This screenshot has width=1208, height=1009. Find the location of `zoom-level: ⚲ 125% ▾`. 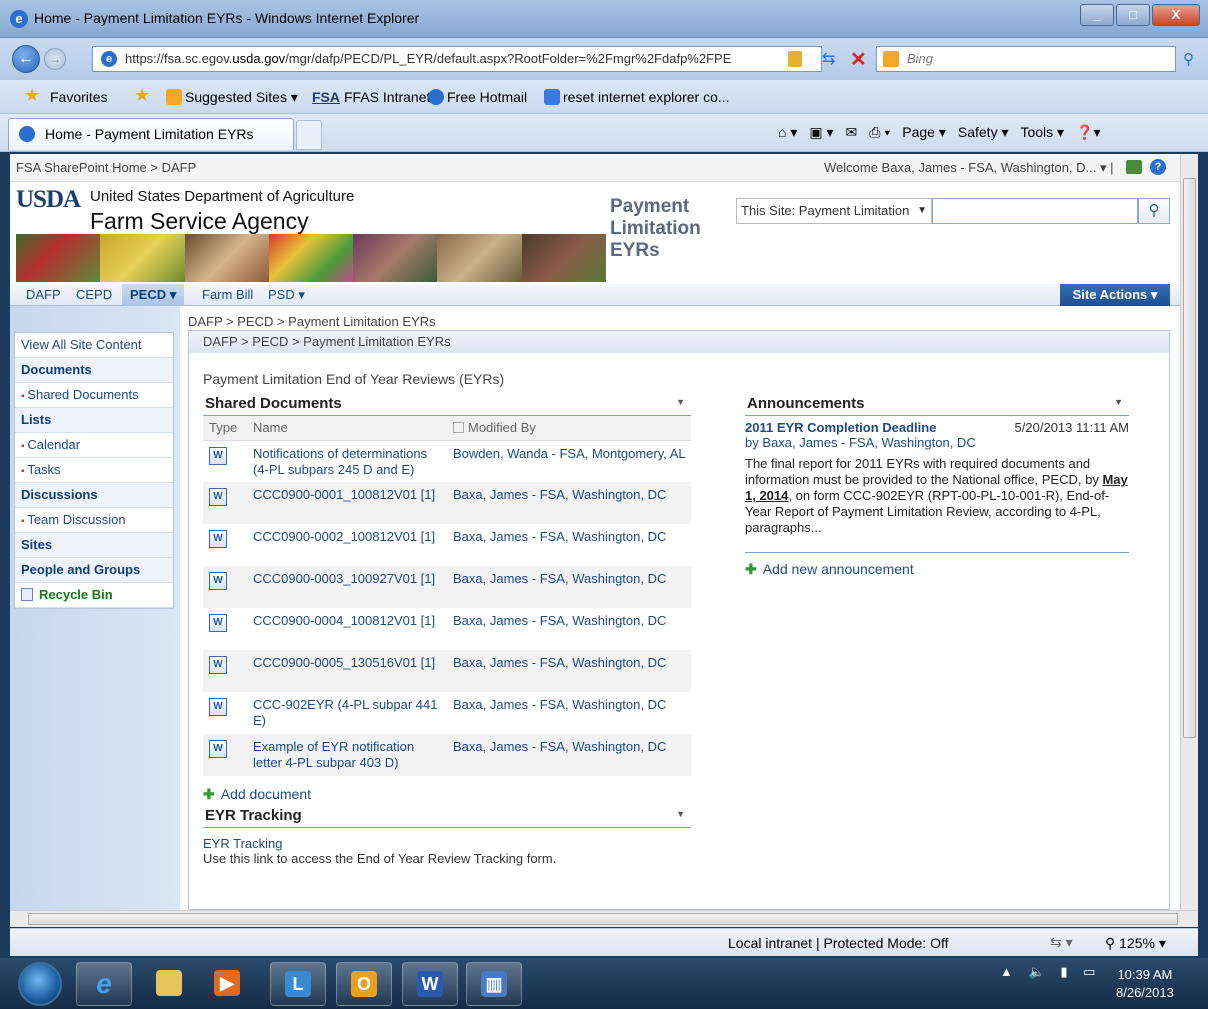

zoom-level: ⚲ 125% ▾ is located at coordinates (1135, 943).